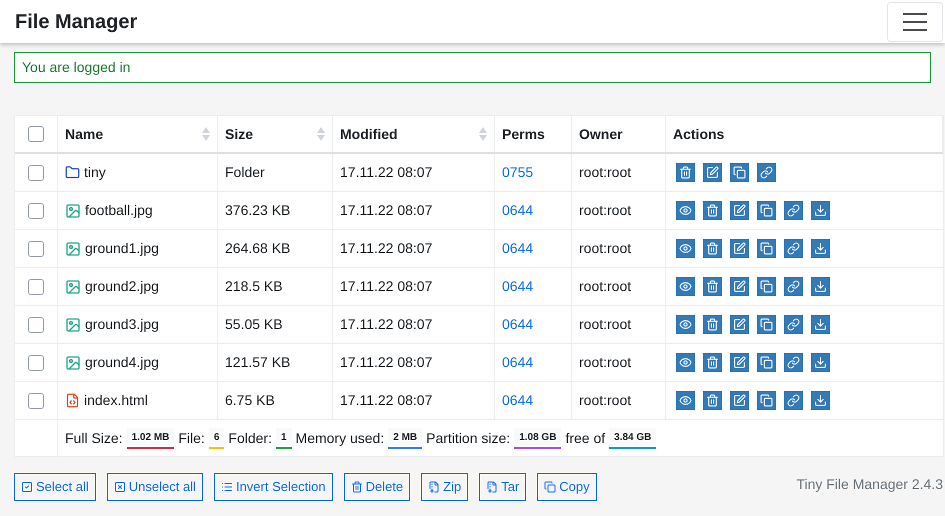 This screenshot has width=945, height=516. Describe the element at coordinates (518, 172) in the screenshot. I see `permissions-link: 0755` at that location.